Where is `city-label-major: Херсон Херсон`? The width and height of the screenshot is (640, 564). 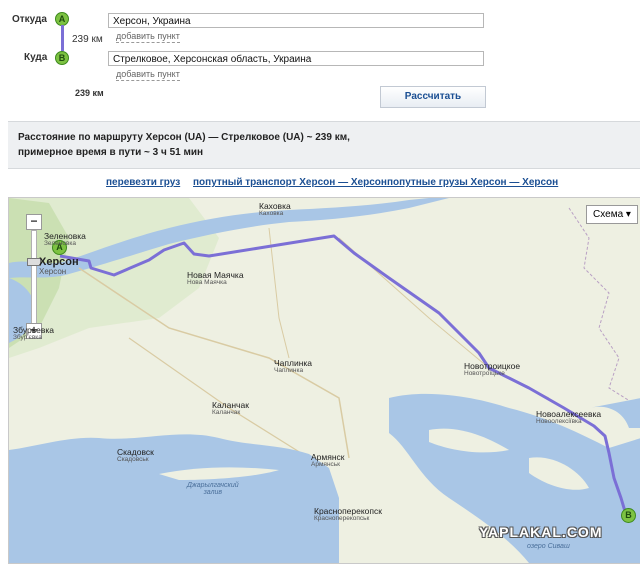 city-label-major: Херсон Херсон is located at coordinates (59, 266).